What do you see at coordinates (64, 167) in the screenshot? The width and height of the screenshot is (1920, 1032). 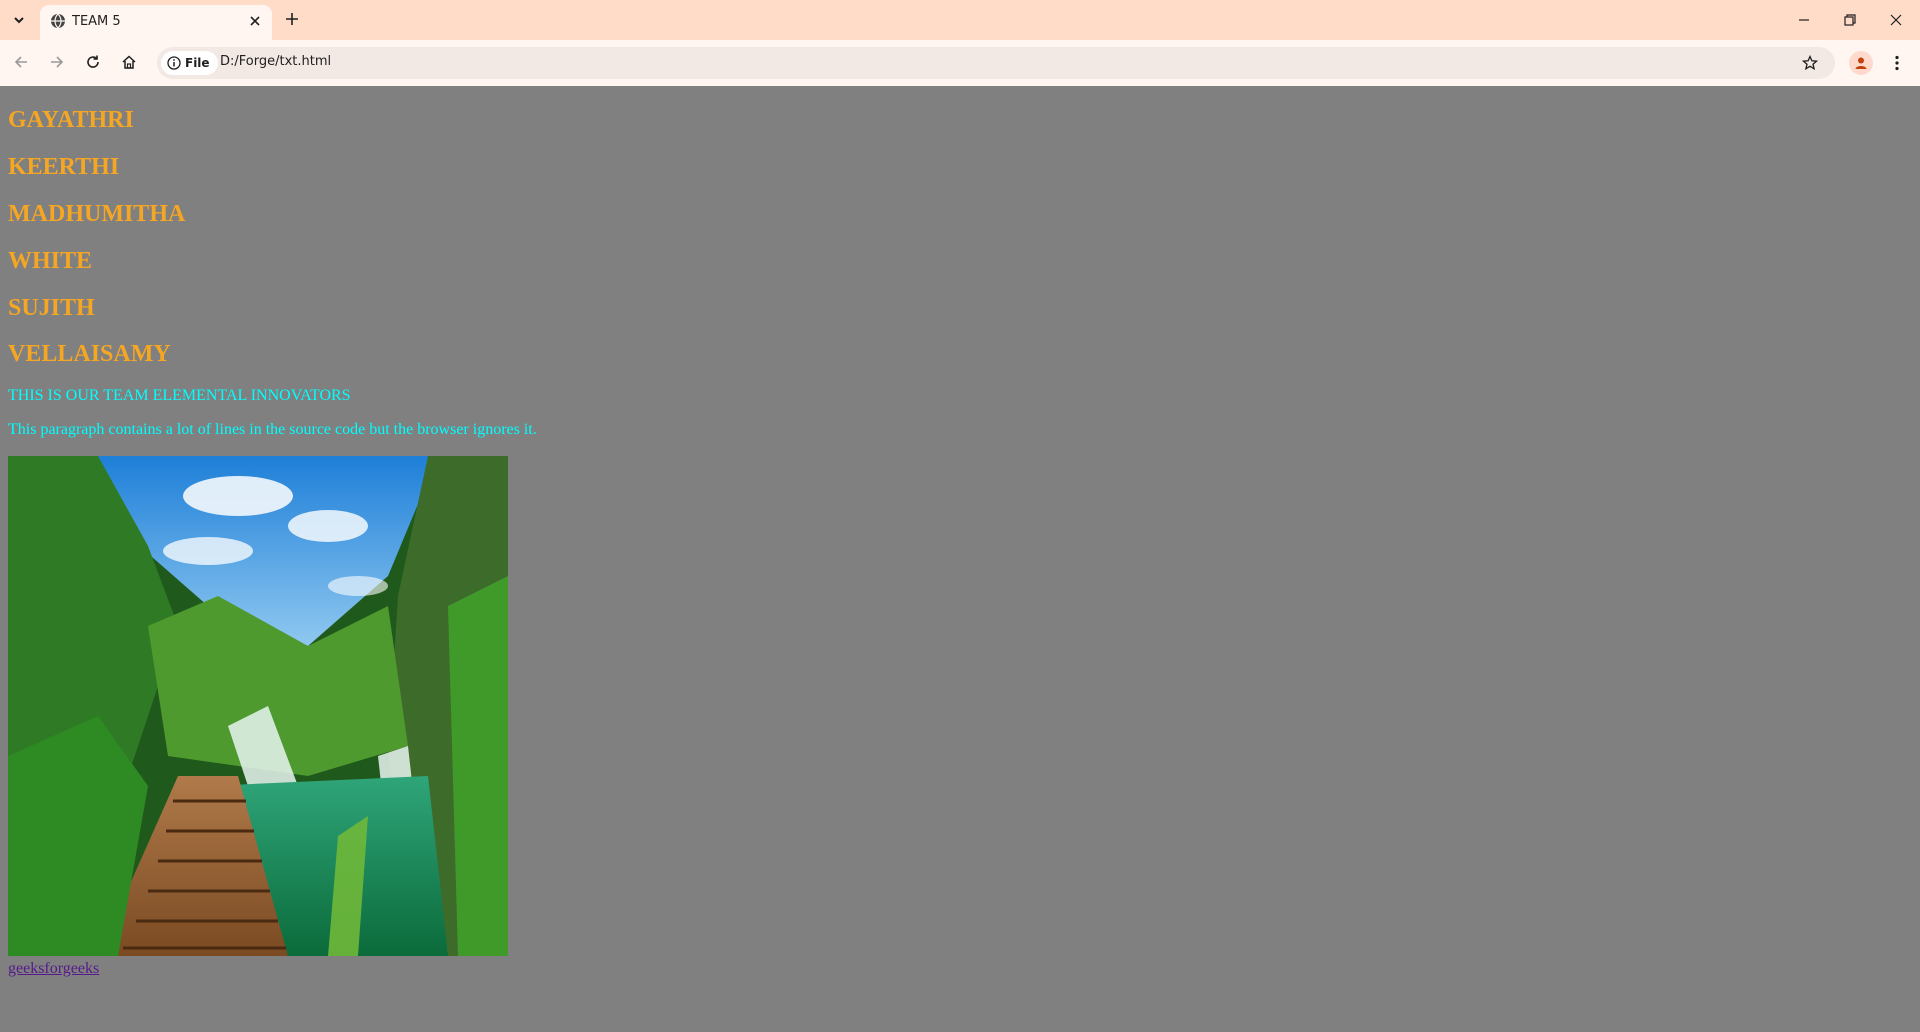 I see `team-member-name: KEERTHI` at bounding box center [64, 167].